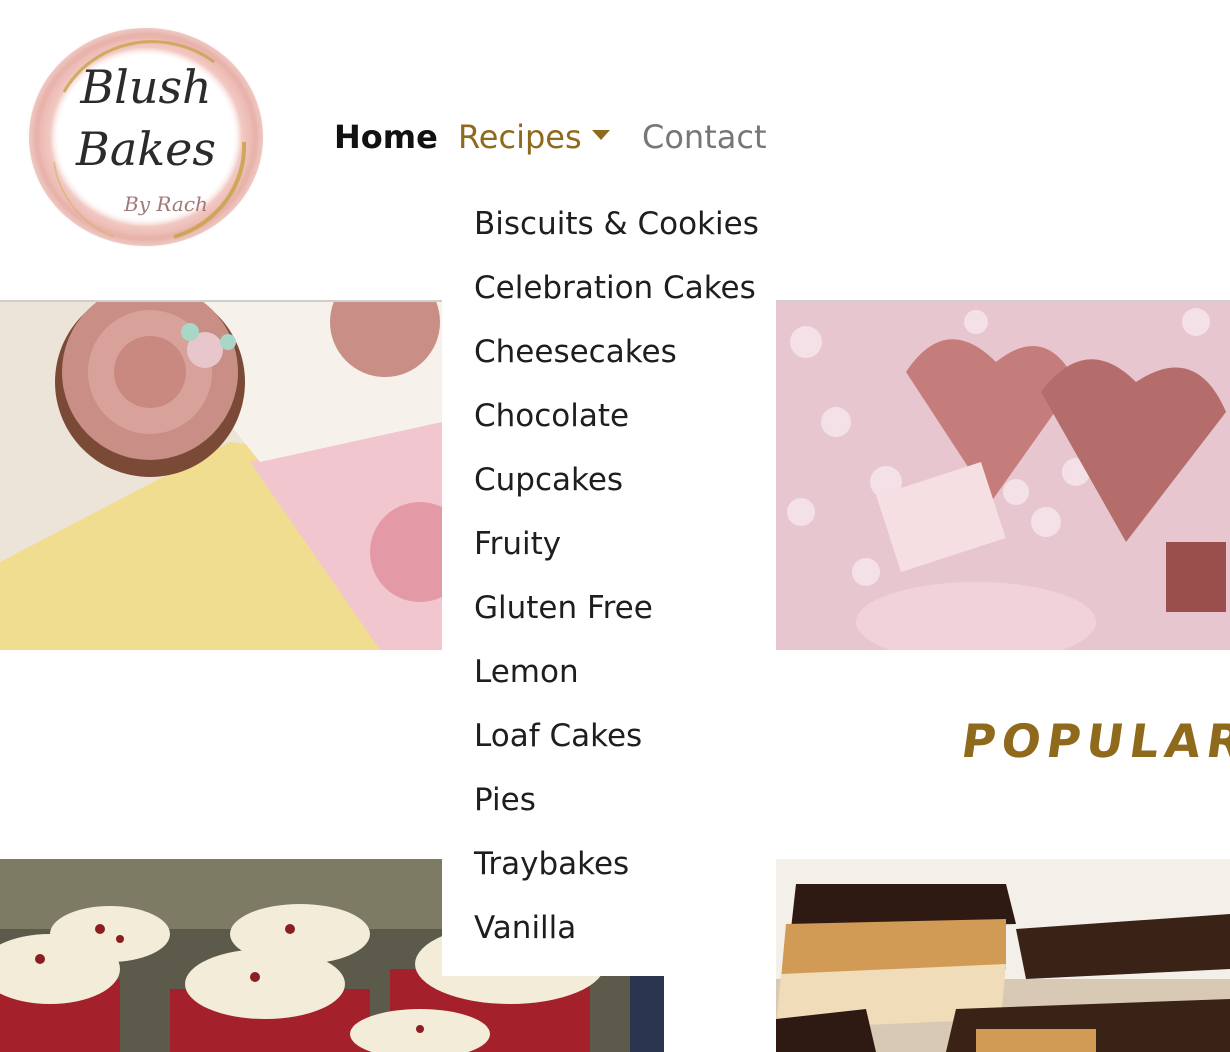 This screenshot has width=1230, height=1052. I want to click on popular-recipes-heading: POPULAR RE, so click(1094, 741).